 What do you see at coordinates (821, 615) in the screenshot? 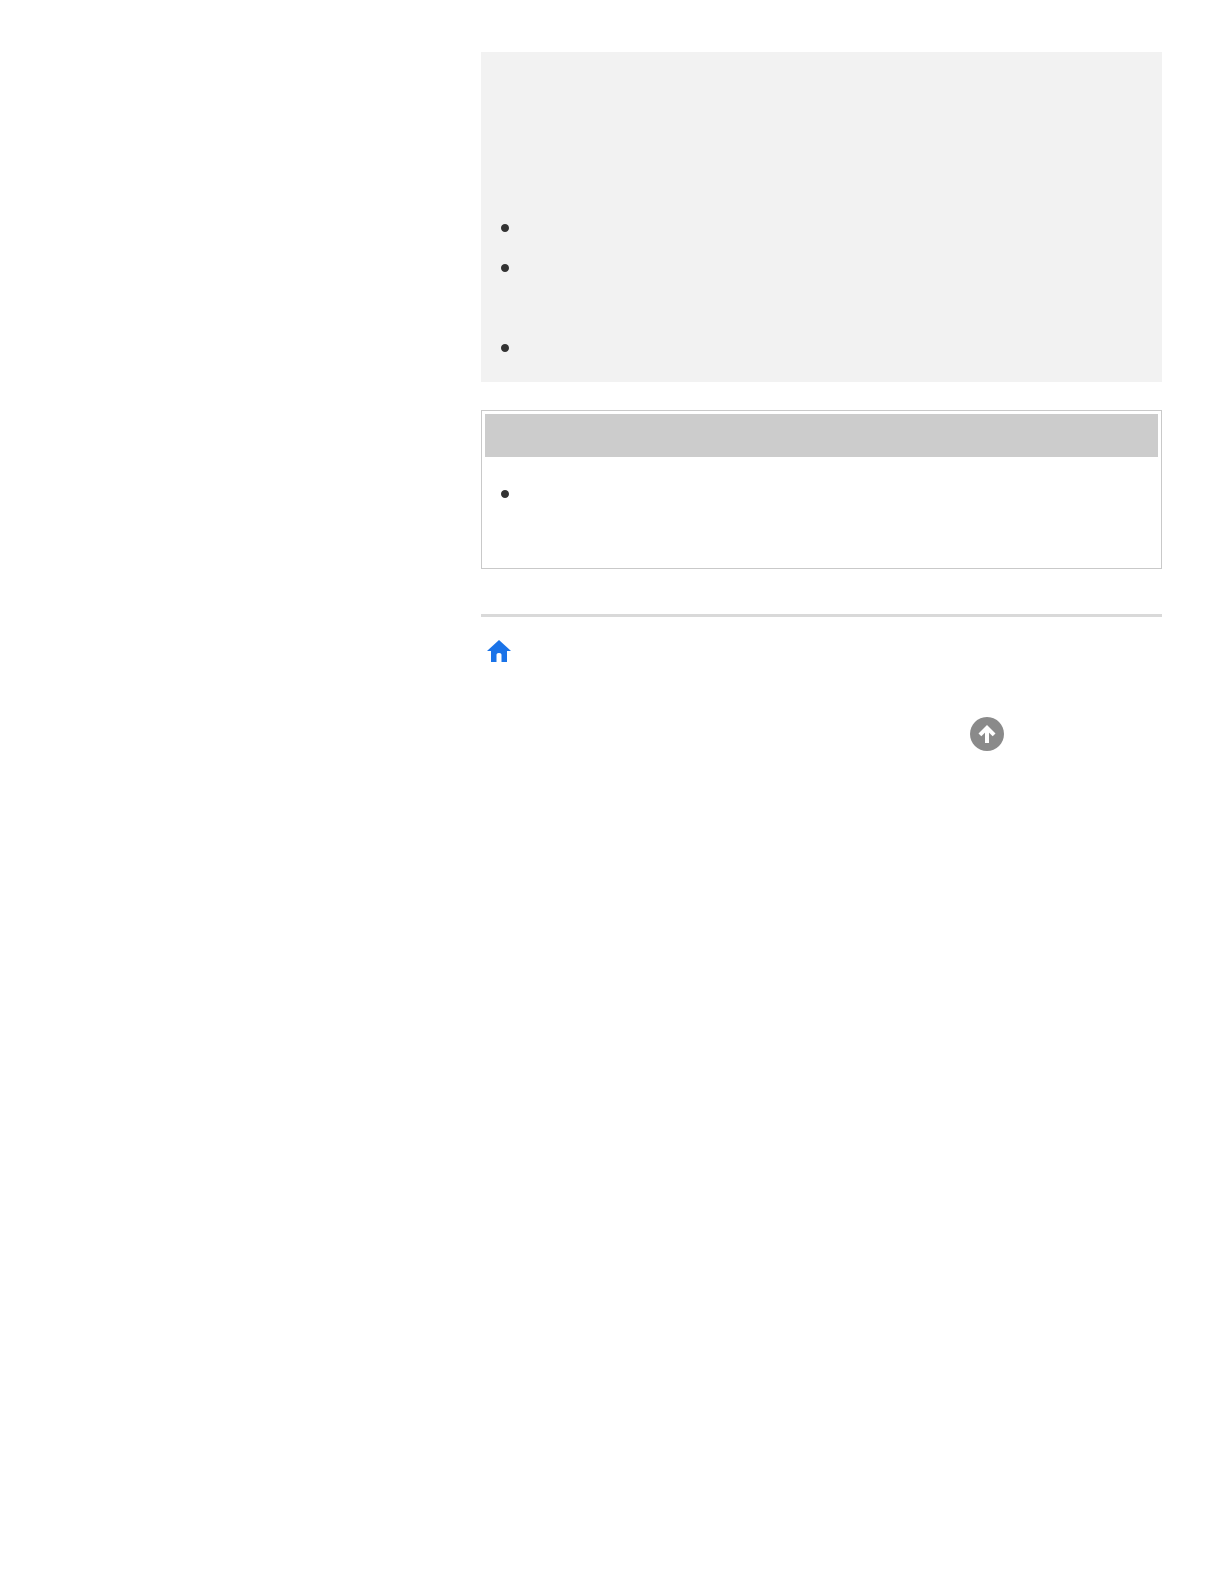
I see `footer-divider` at bounding box center [821, 615].